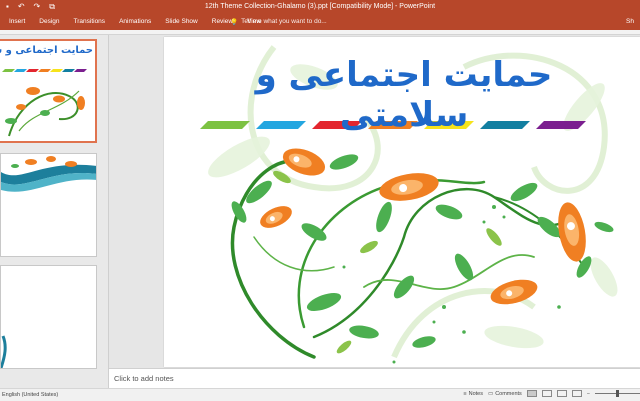 The height and width of the screenshot is (401, 640). I want to click on comment-icon: ▭, so click(490, 393).